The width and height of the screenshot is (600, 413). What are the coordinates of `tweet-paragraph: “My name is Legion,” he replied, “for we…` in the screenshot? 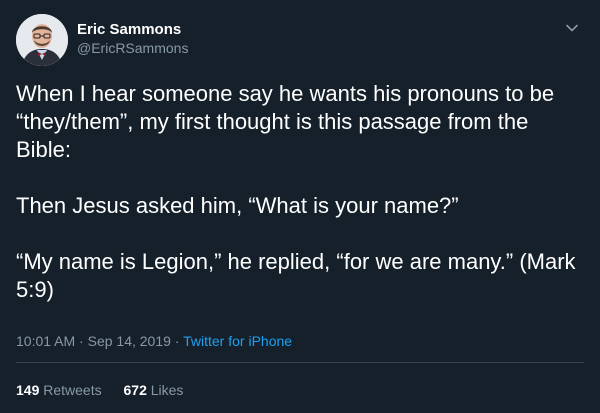 It's located at (296, 275).